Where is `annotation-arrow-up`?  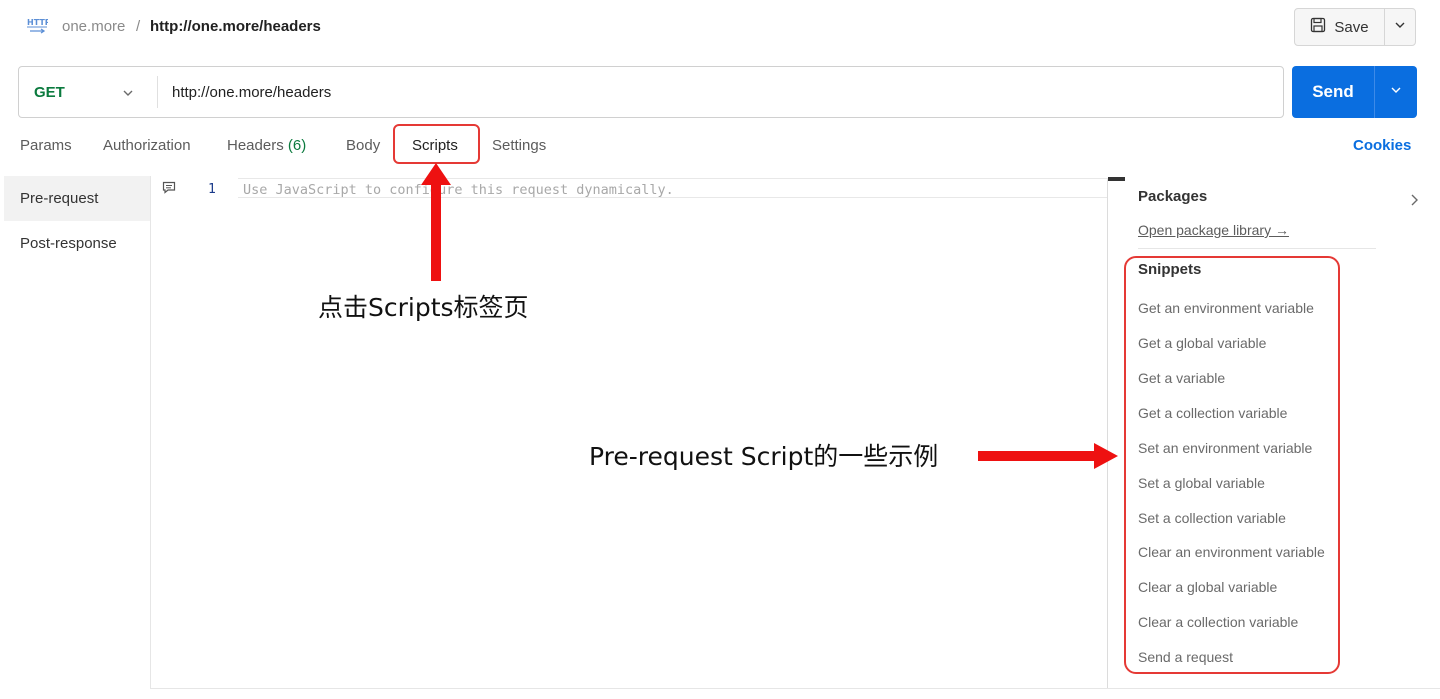
annotation-arrow-up is located at coordinates (436, 222).